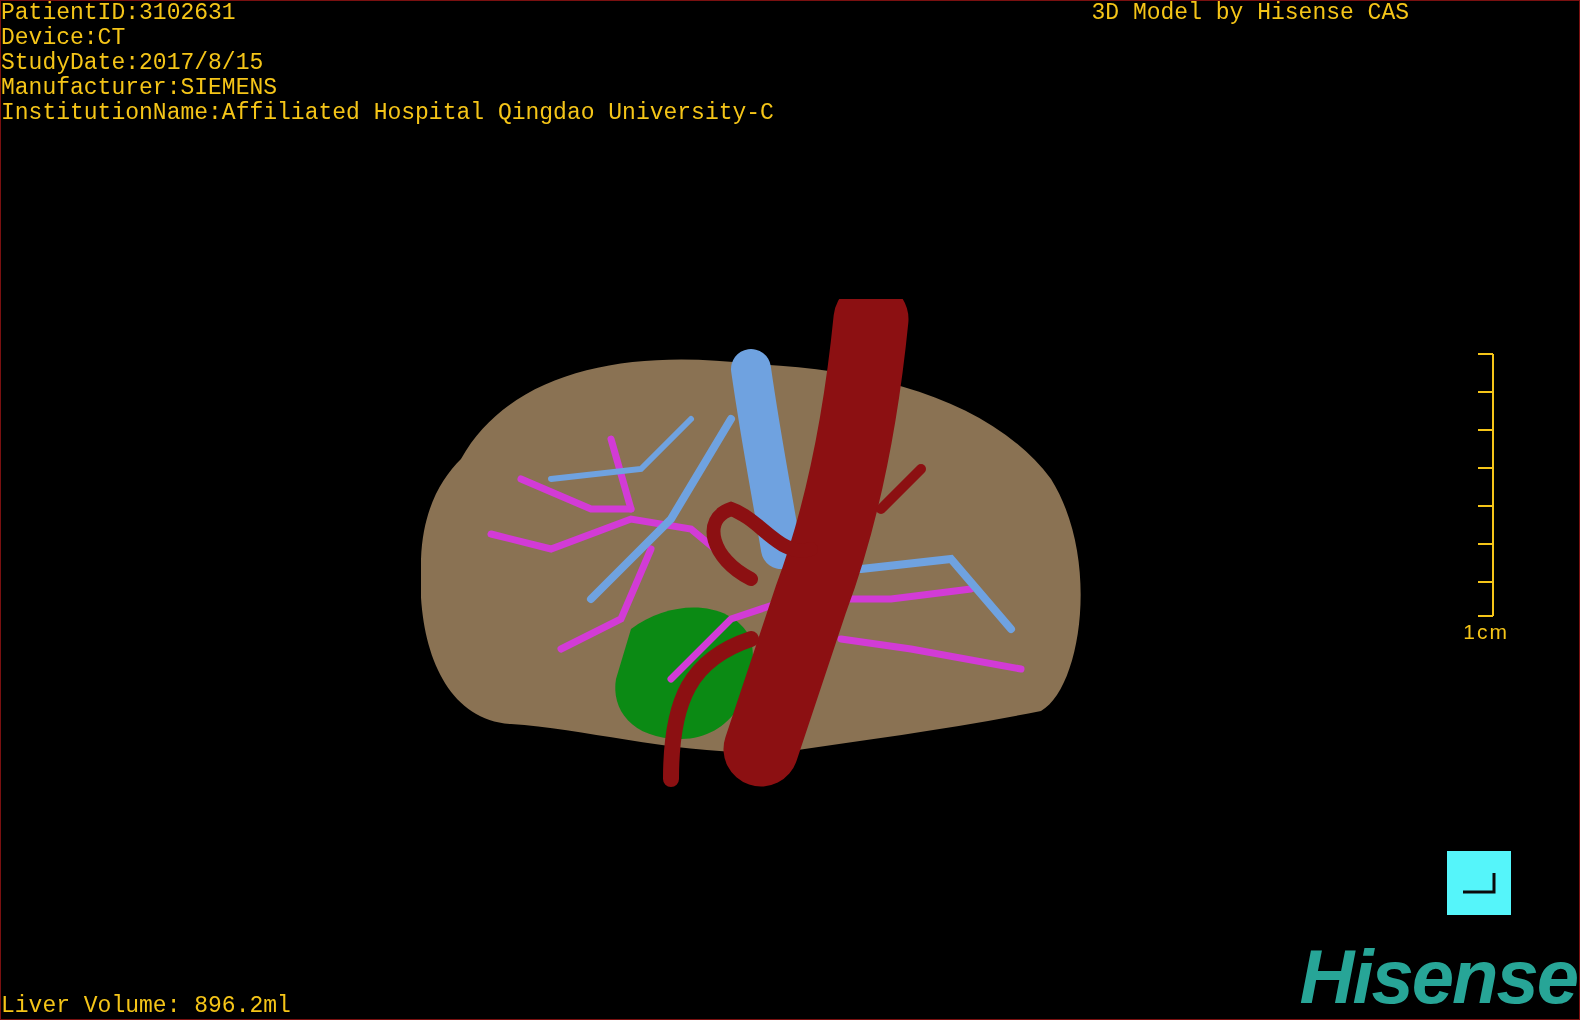 The image size is (1580, 1020). I want to click on brand-logo: Hisense, so click(1438, 977).